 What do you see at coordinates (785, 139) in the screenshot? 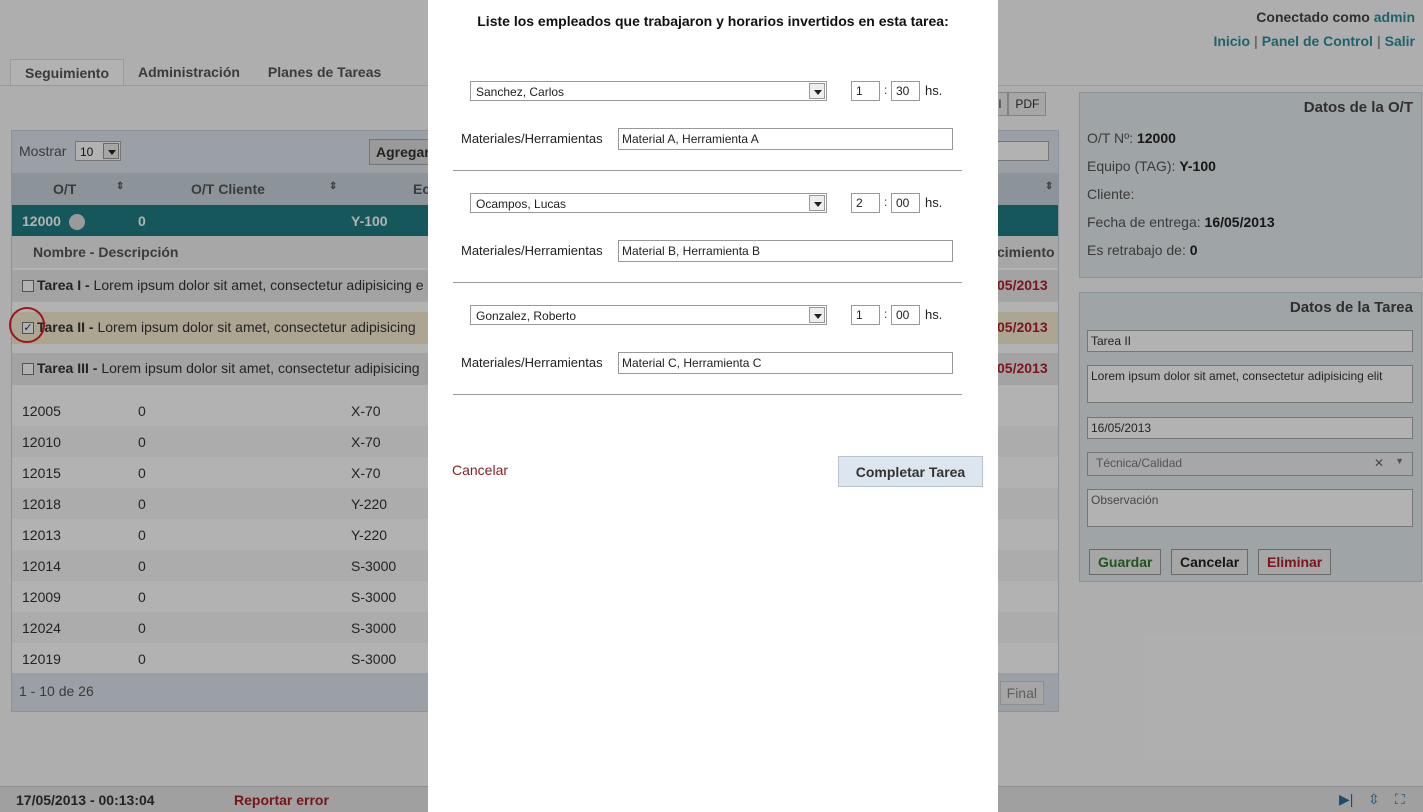
I see `materials-input: Material A, Herramienta A` at bounding box center [785, 139].